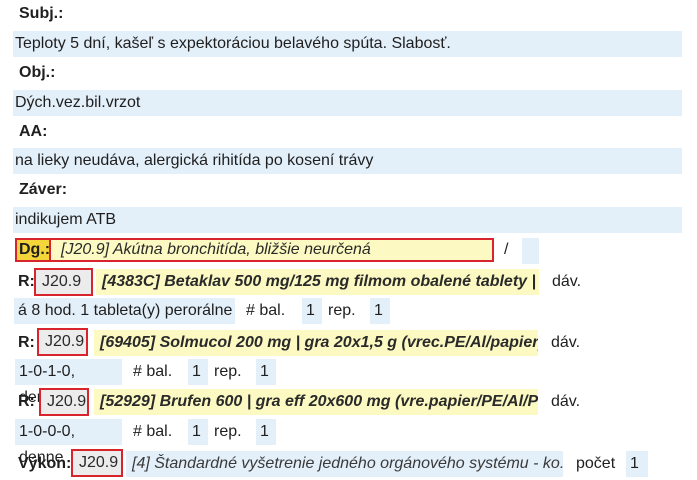  What do you see at coordinates (43, 189) in the screenshot?
I see `zaver-label: Záver:` at bounding box center [43, 189].